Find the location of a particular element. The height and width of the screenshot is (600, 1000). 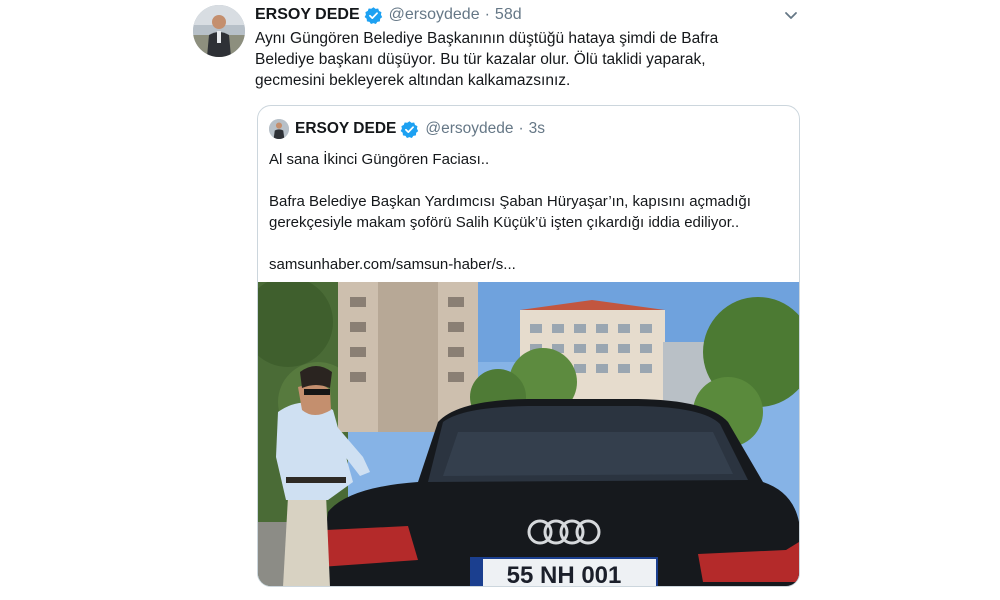

quoted-author-handle: @ersoydede is located at coordinates (469, 129).